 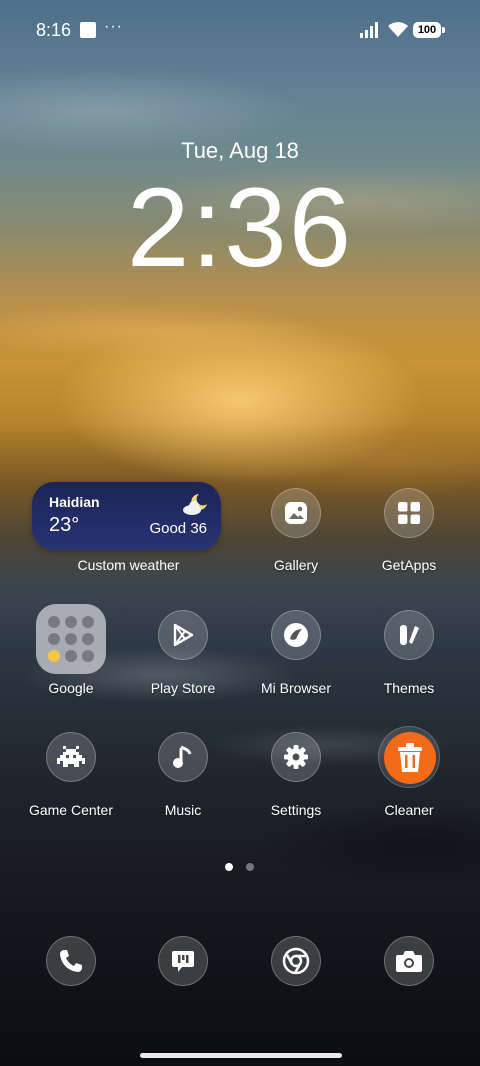 What do you see at coordinates (245, 868) in the screenshot?
I see `page-indicator` at bounding box center [245, 868].